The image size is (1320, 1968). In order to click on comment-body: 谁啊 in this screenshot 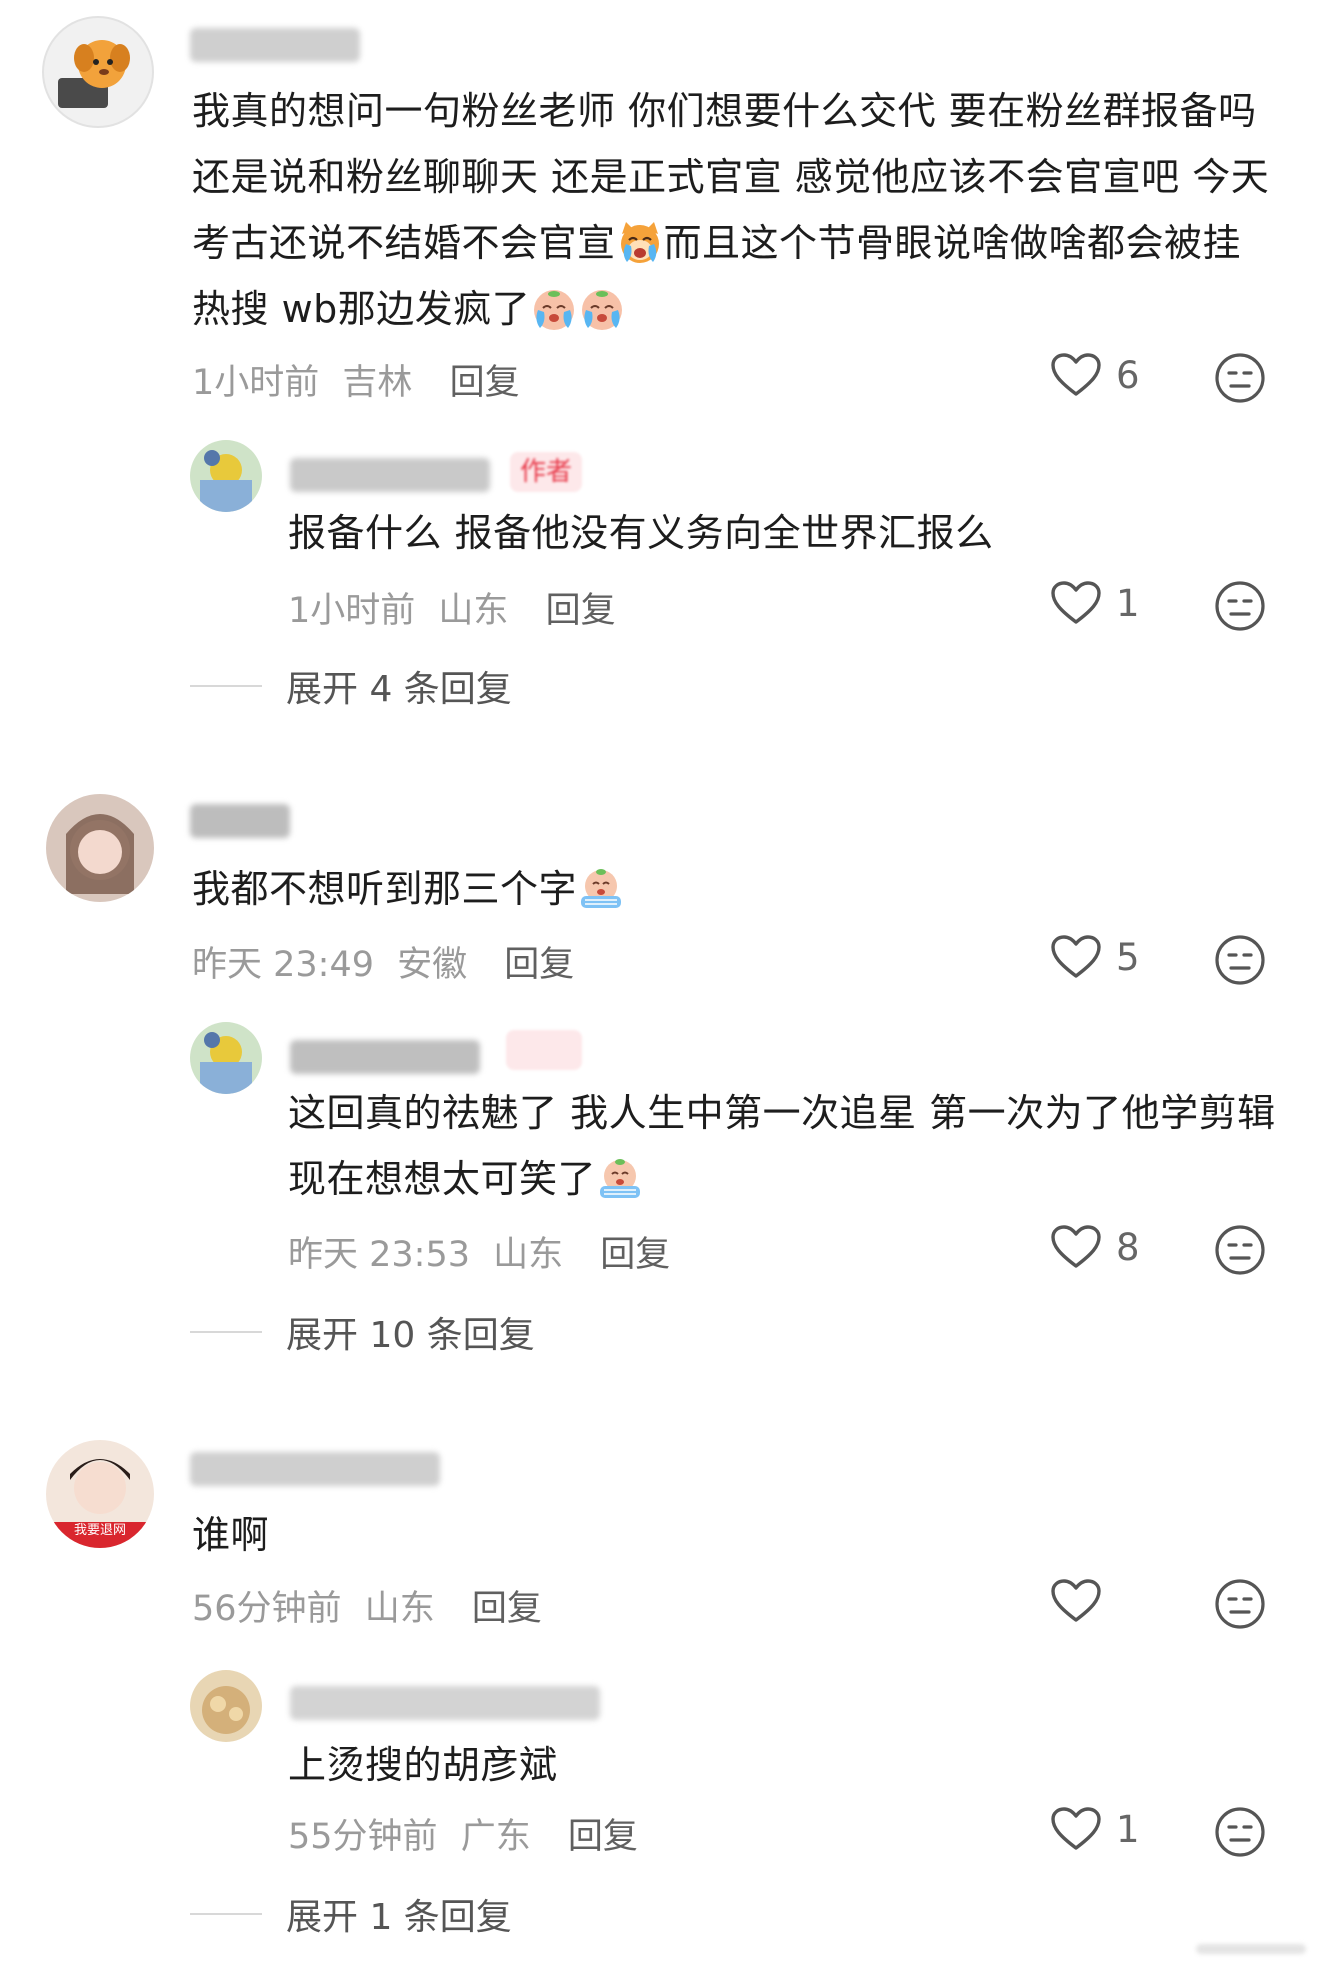, I will do `click(231, 1535)`.